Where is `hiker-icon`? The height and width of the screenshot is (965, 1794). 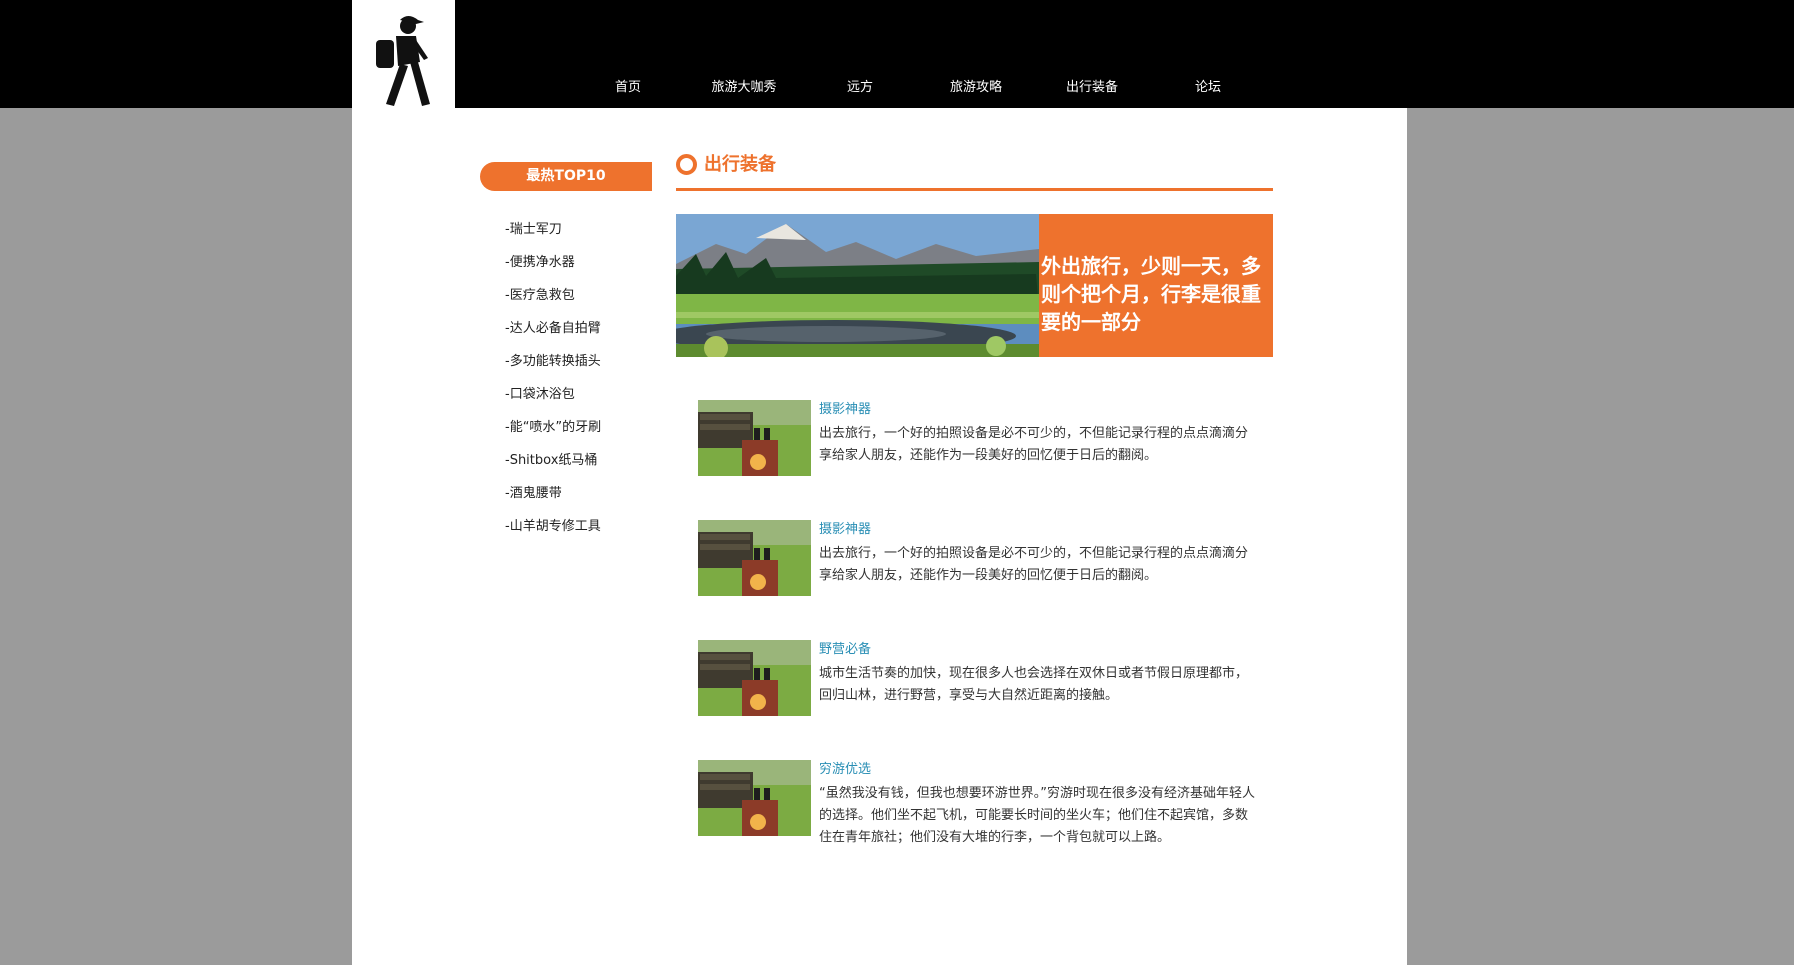 hiker-icon is located at coordinates (403, 61).